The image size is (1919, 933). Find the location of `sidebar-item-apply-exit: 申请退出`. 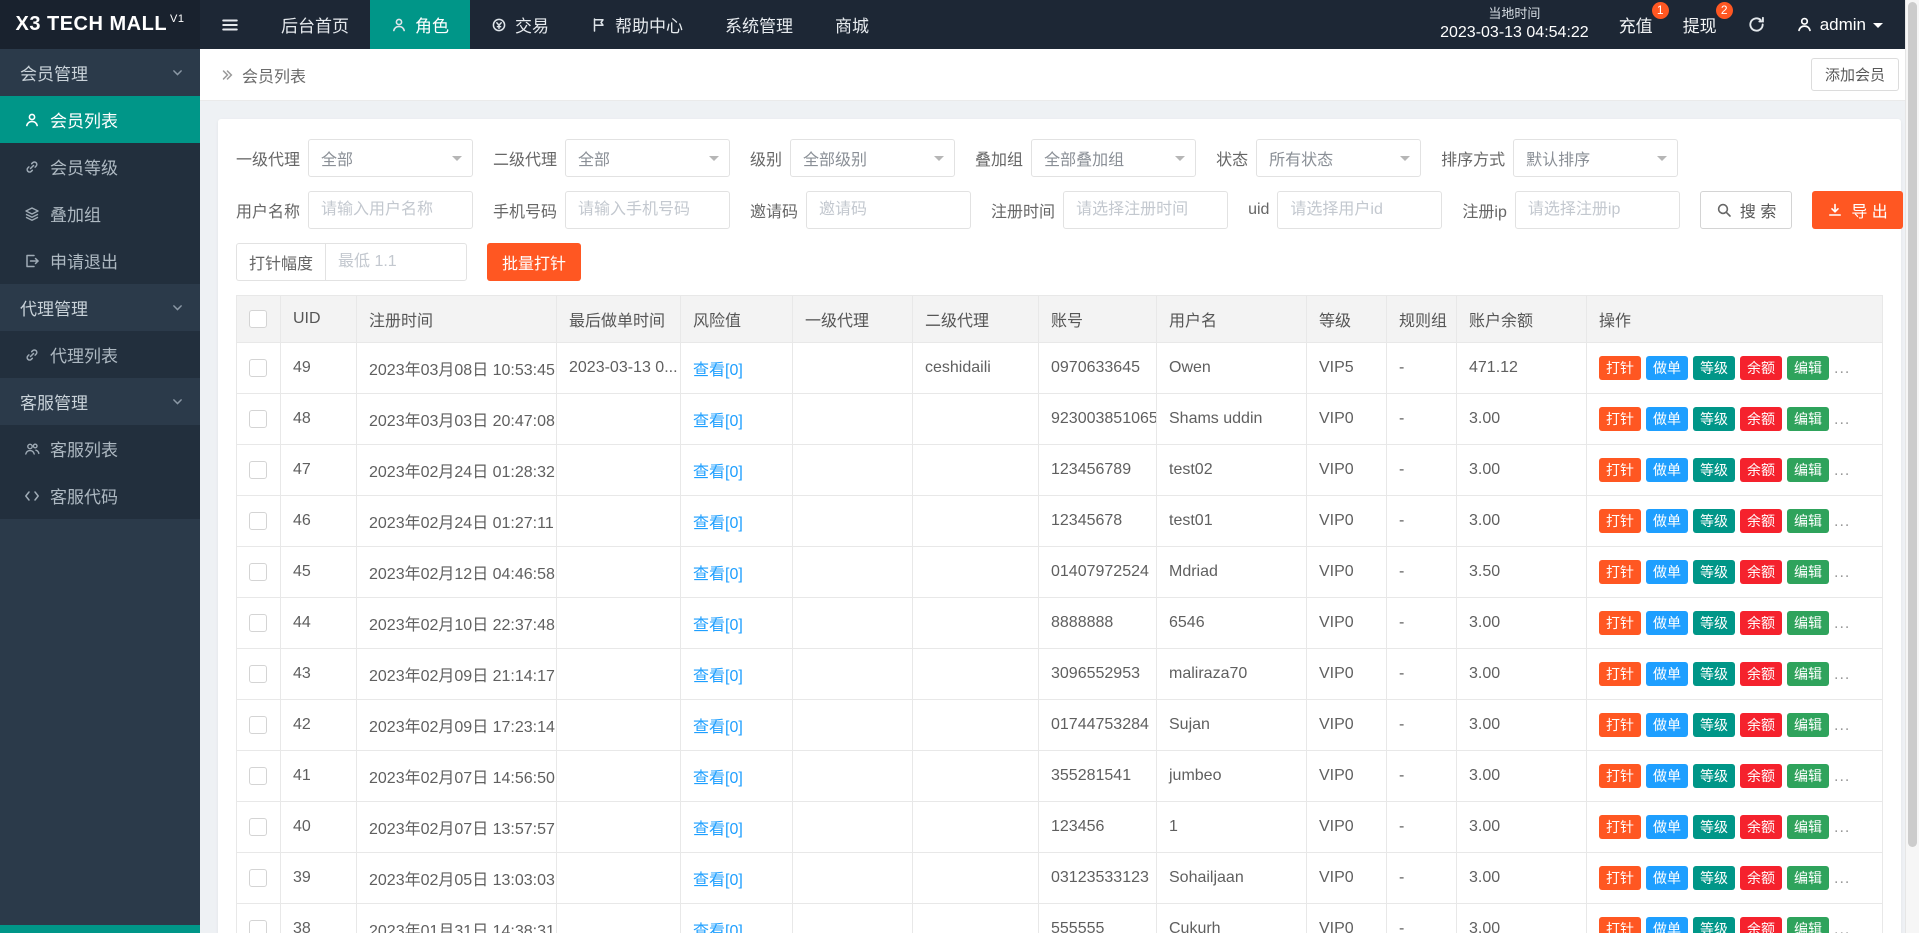

sidebar-item-apply-exit: 申请退出 is located at coordinates (100, 260).